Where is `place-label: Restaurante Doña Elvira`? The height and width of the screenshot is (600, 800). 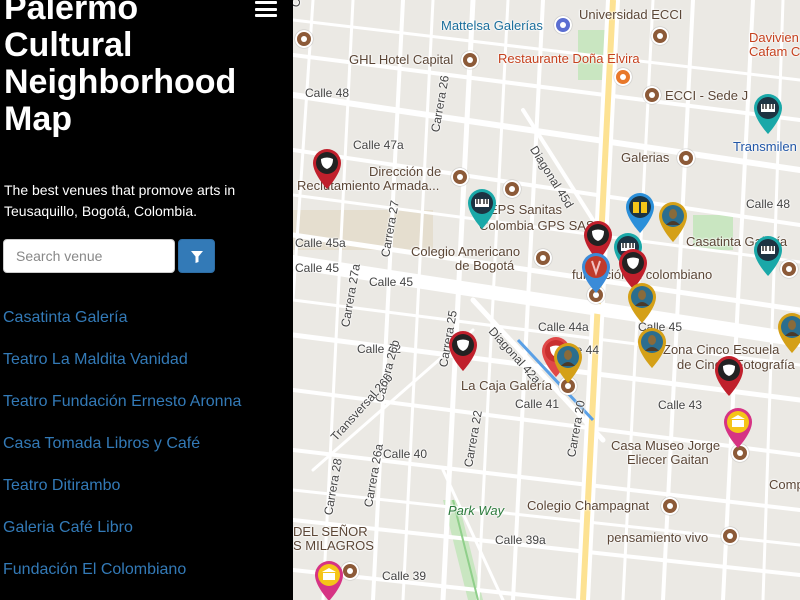
place-label: Restaurante Doña Elvira is located at coordinates (569, 58).